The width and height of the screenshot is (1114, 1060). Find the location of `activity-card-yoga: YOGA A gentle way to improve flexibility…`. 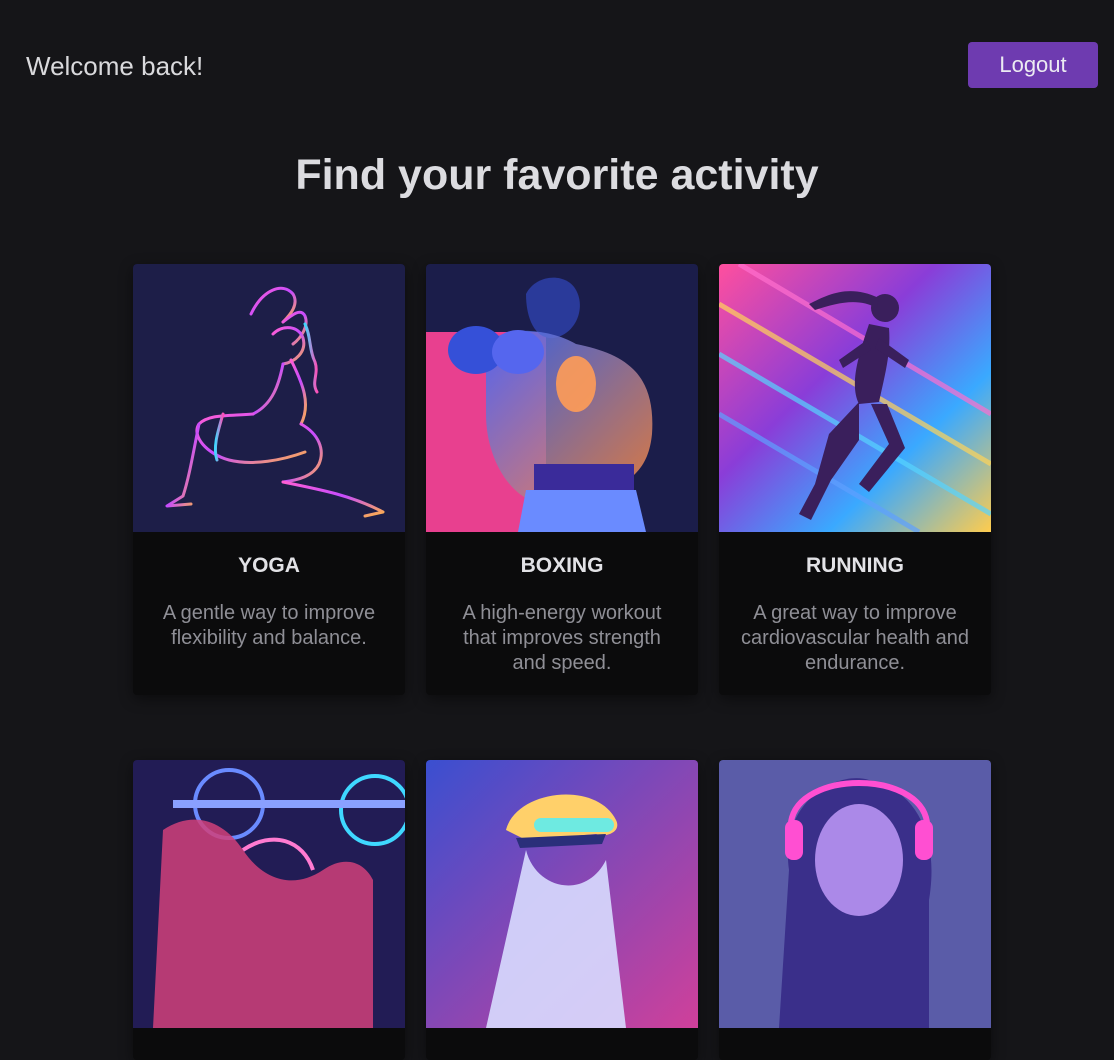

activity-card-yoga: YOGA A gentle way to improve flexibility… is located at coordinates (269, 479).